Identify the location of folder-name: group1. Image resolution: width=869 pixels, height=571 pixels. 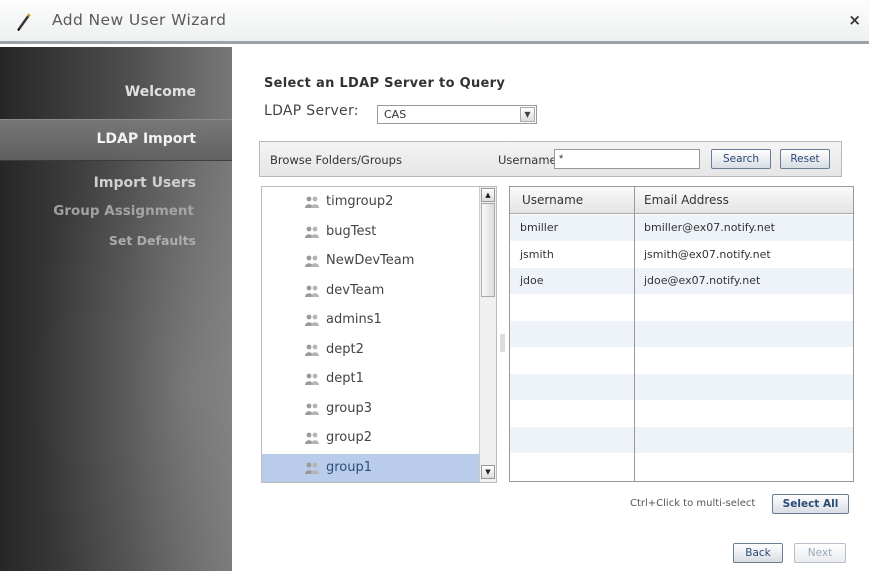
(349, 467).